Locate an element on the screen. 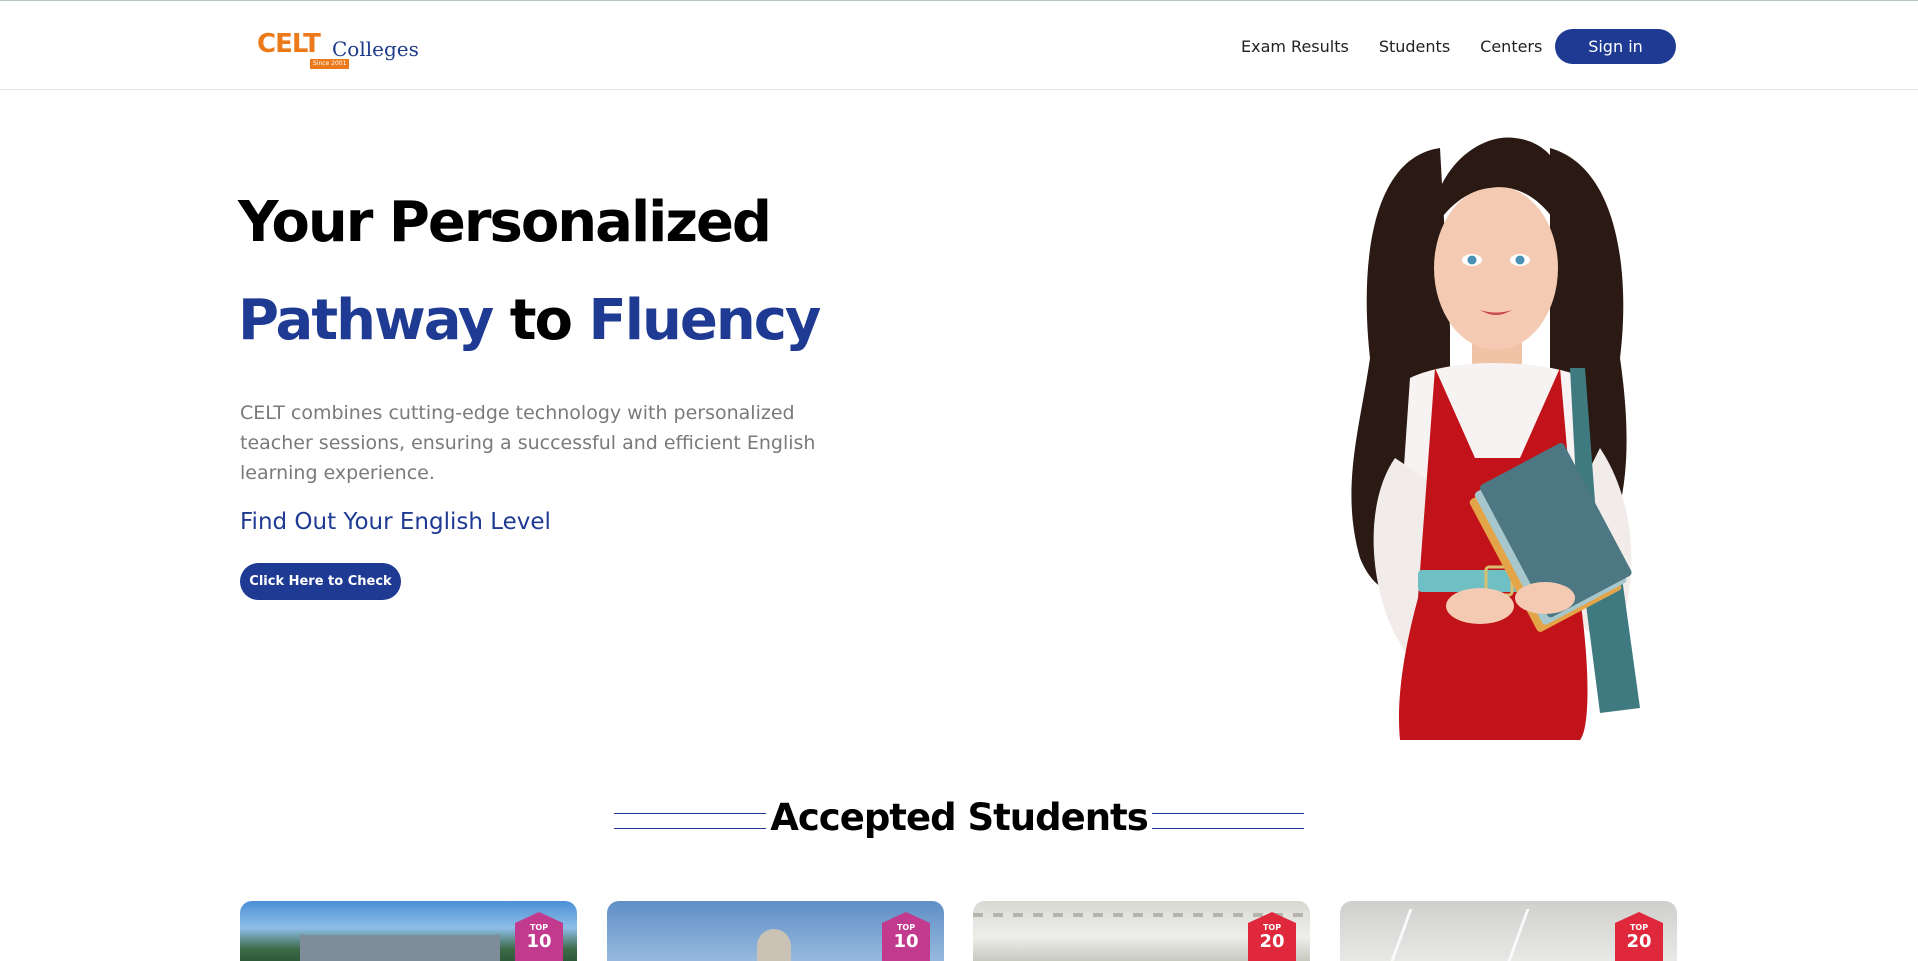  check-level-button: Click Here to Check is located at coordinates (320, 581).